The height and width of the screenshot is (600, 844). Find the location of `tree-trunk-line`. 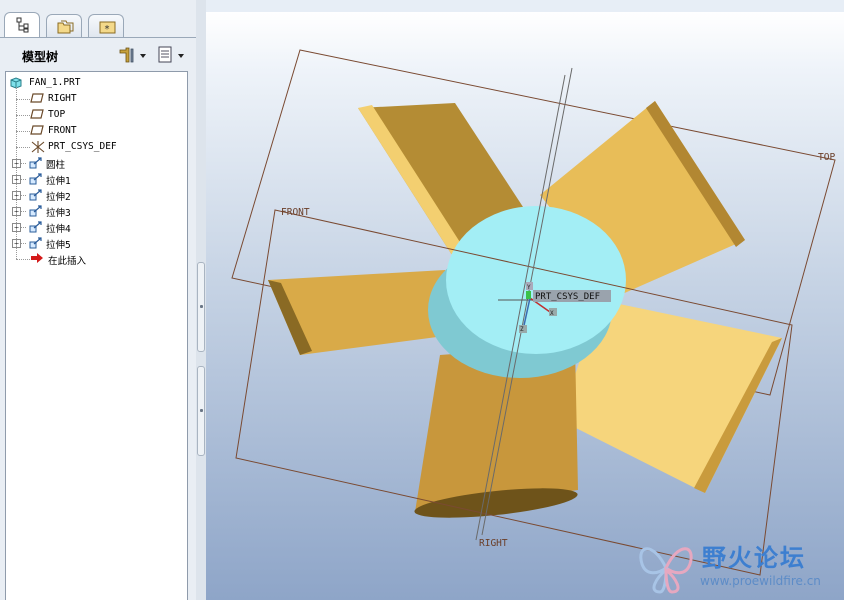

tree-trunk-line is located at coordinates (16, 173).